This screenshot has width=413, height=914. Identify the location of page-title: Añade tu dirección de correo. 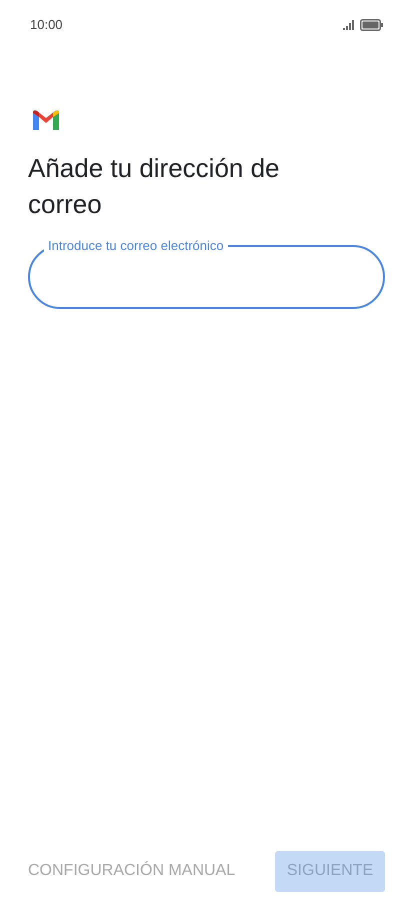
(154, 186).